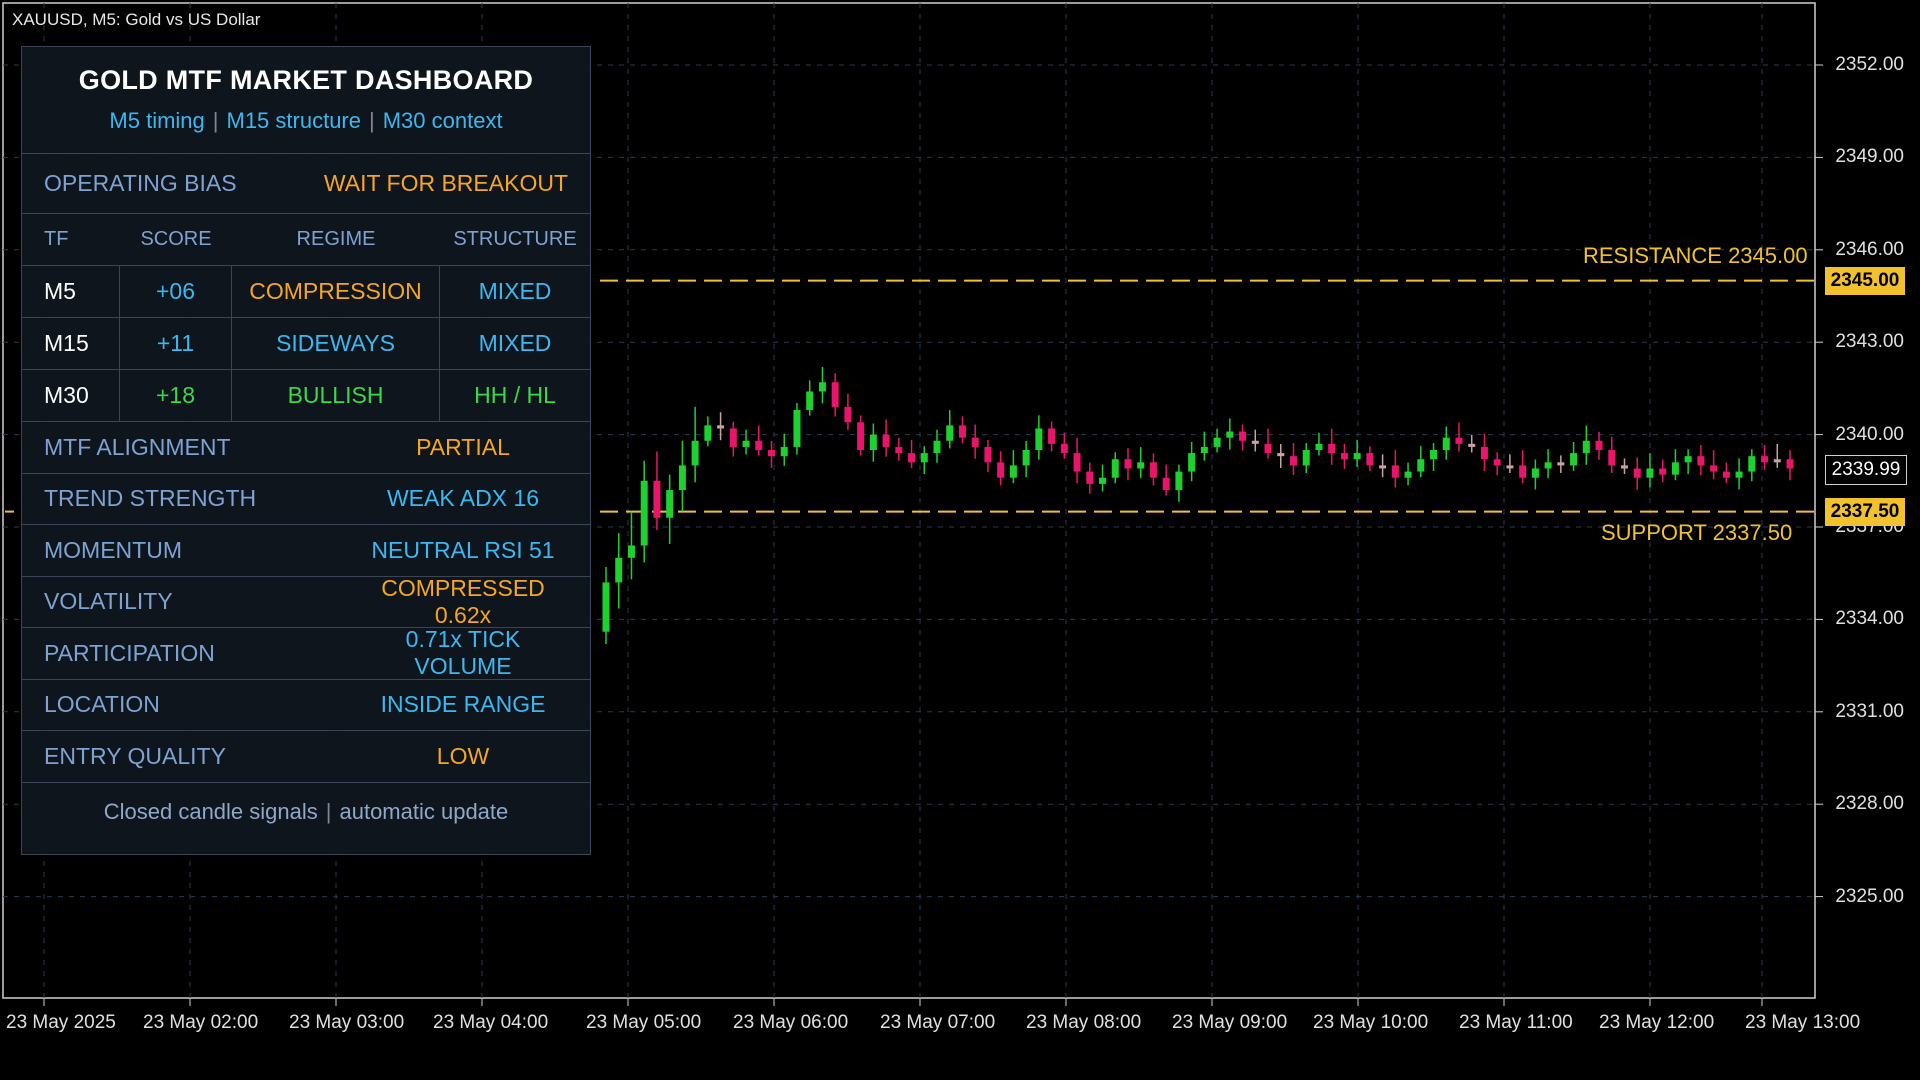 Image resolution: width=1920 pixels, height=1080 pixels. What do you see at coordinates (347, 1022) in the screenshot?
I see `x-tick-label: 23 May 03:00` at bounding box center [347, 1022].